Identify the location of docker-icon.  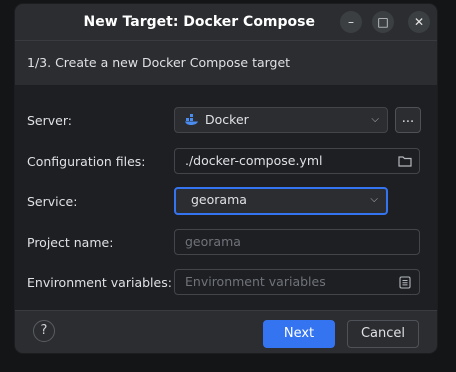
(191, 119).